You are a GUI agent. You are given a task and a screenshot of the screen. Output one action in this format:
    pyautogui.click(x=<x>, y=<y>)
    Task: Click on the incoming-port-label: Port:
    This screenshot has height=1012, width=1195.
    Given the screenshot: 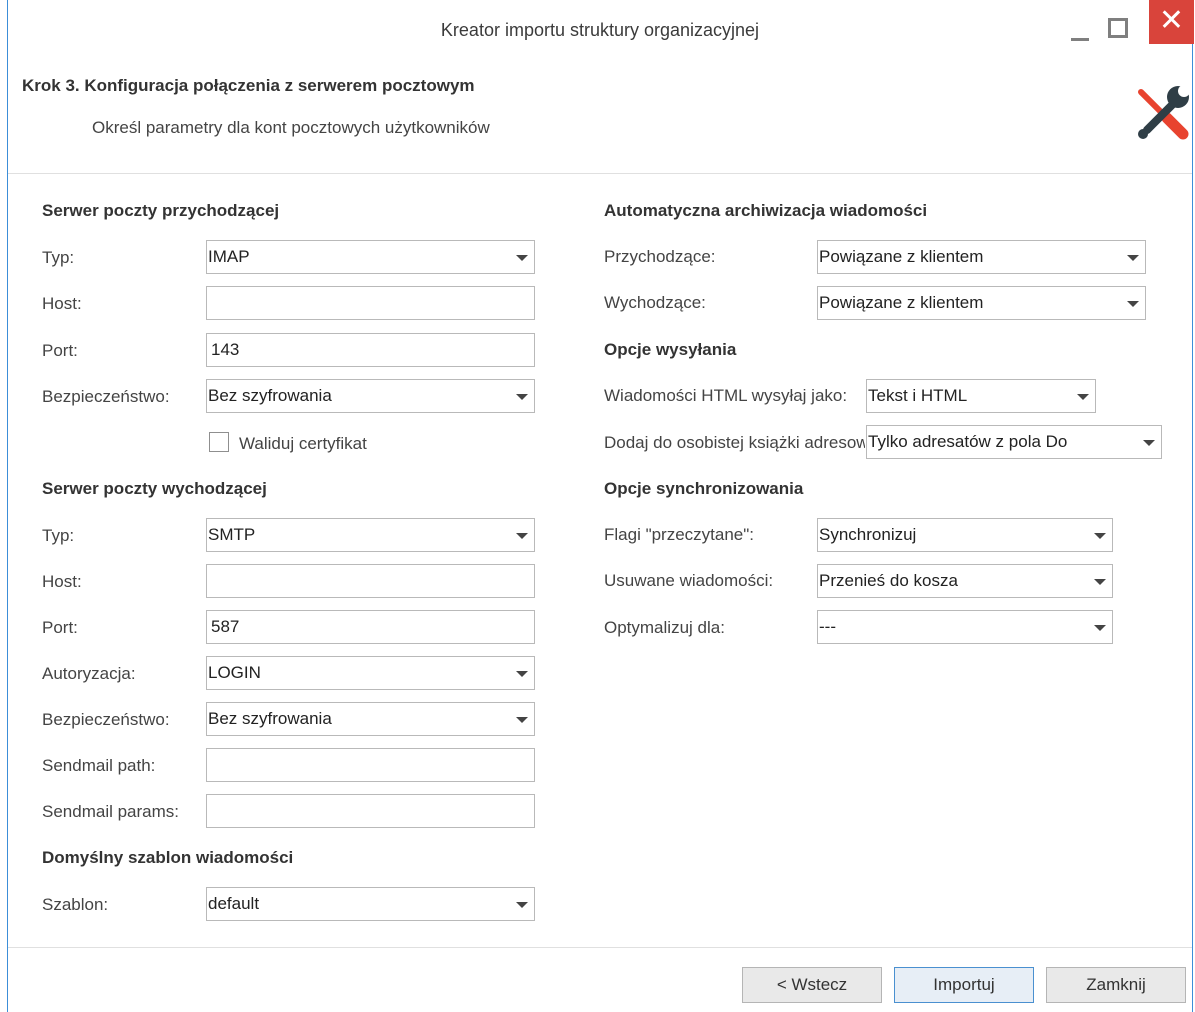 What is the action you would take?
    pyautogui.click(x=60, y=350)
    